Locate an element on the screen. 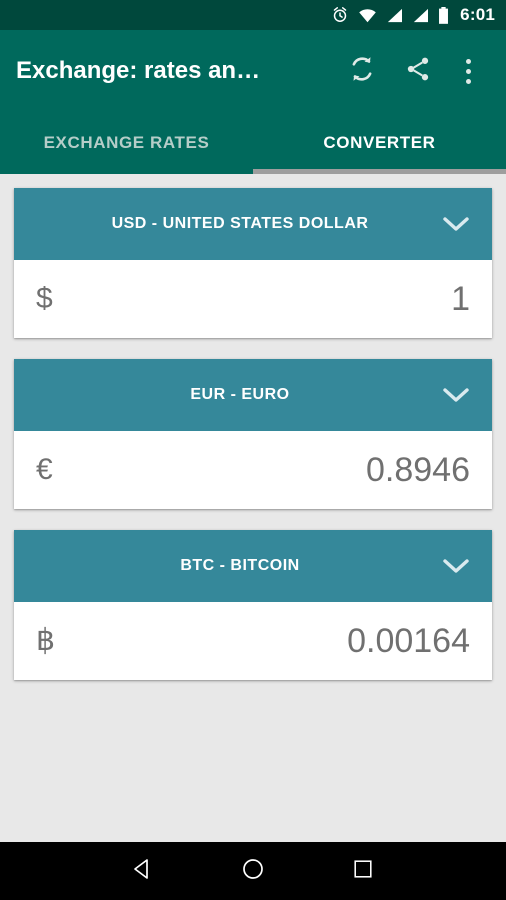  tab-bar: EXCHANGE RATES CONVERTER is located at coordinates (253, 143).